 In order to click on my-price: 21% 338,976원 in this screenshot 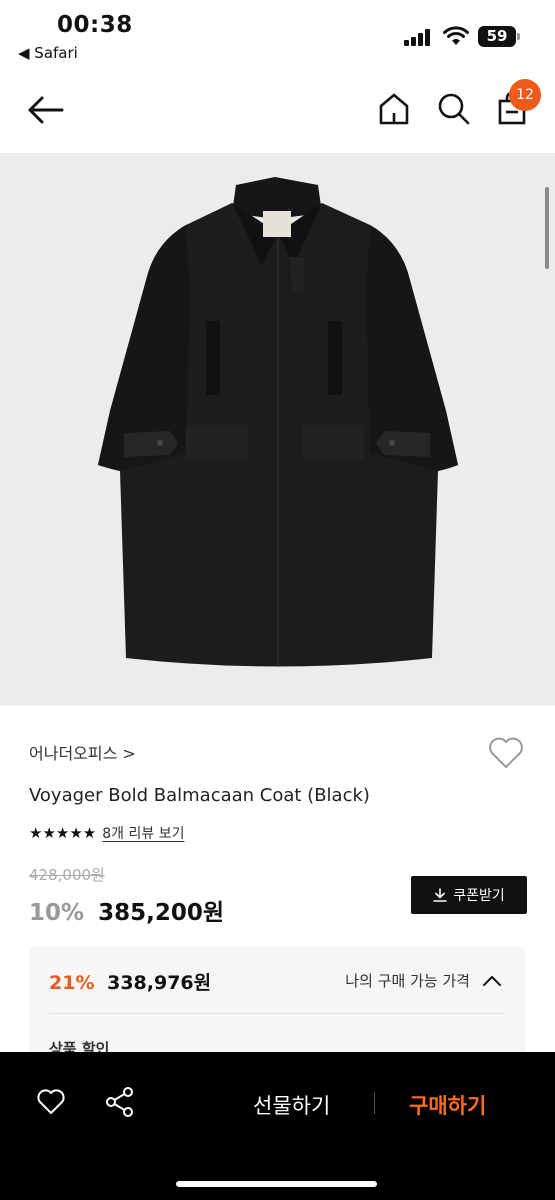, I will do `click(130, 981)`.